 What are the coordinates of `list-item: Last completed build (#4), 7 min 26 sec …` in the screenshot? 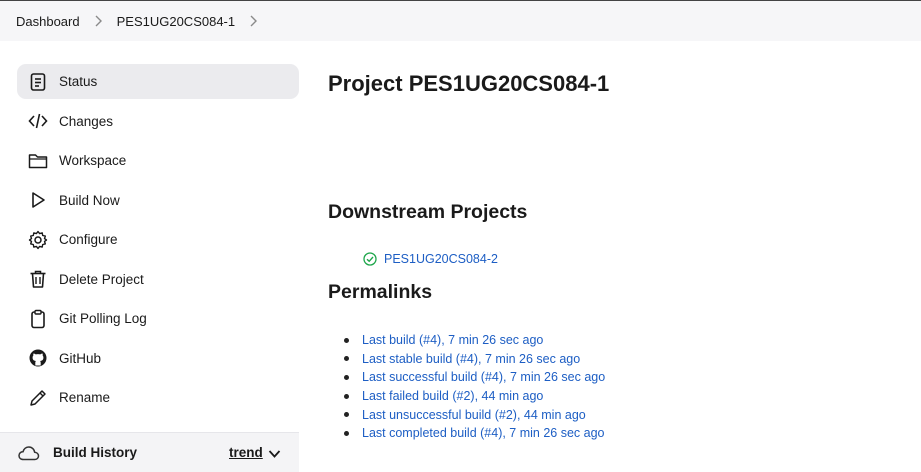 It's located at (474, 433).